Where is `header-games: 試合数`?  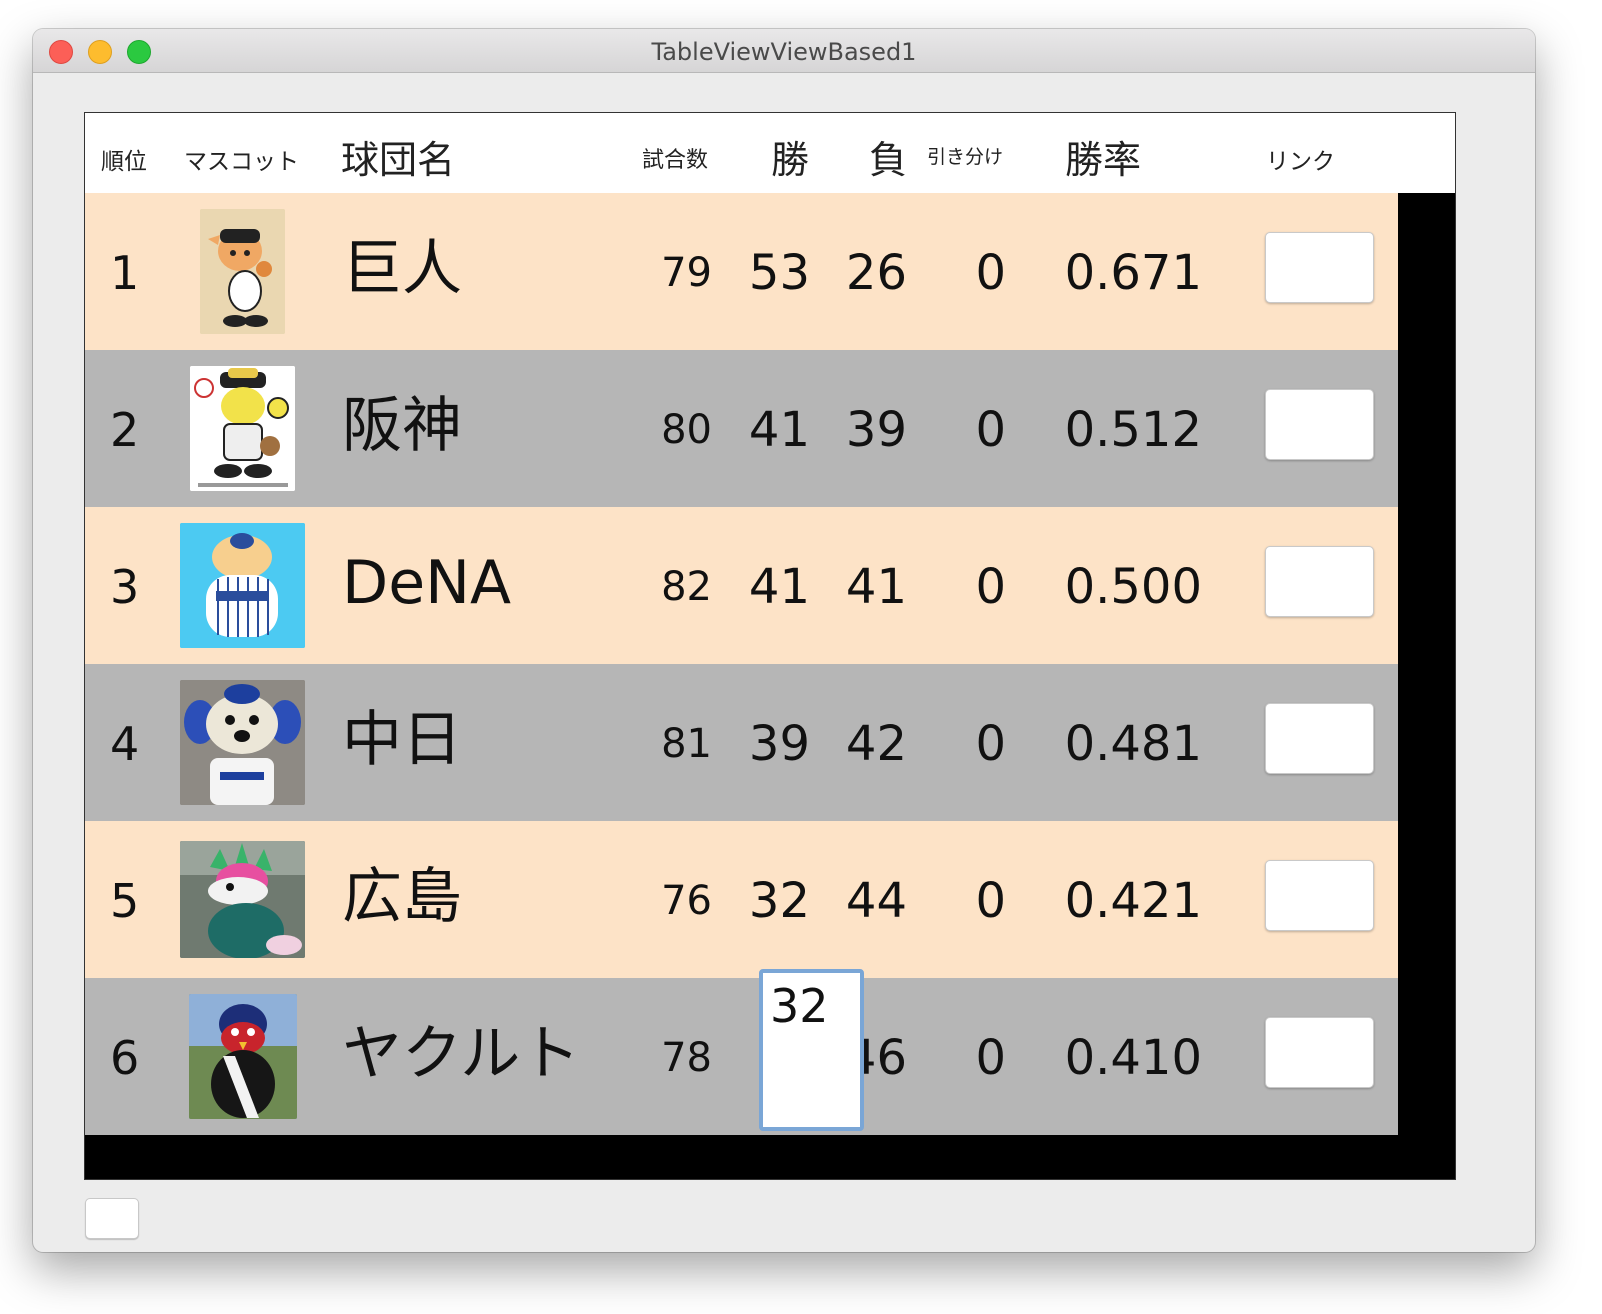 header-games: 試合数 is located at coordinates (675, 158).